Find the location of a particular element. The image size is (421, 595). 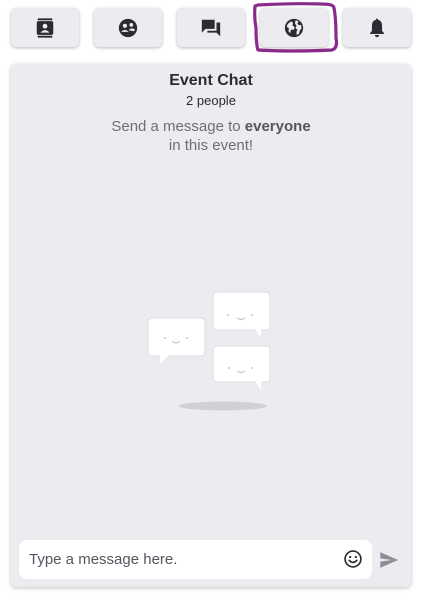

tab-people is located at coordinates (128, 27).